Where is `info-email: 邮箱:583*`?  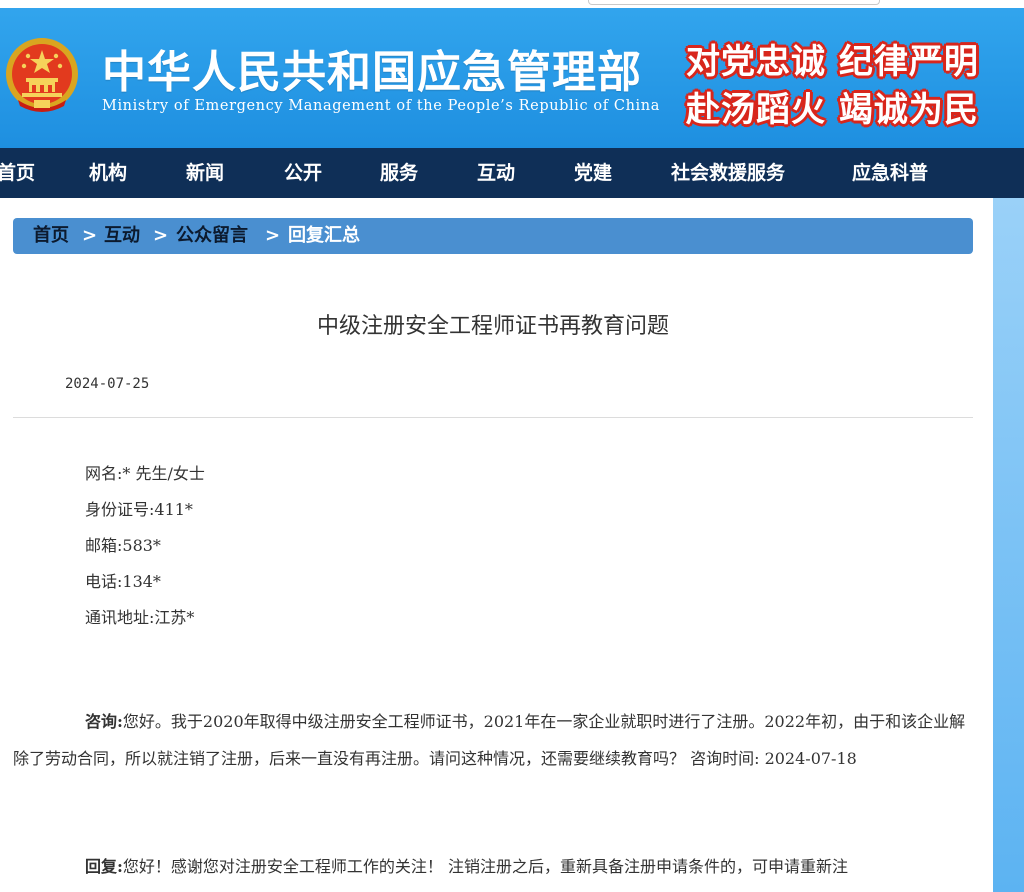 info-email: 邮箱:583* is located at coordinates (123, 545).